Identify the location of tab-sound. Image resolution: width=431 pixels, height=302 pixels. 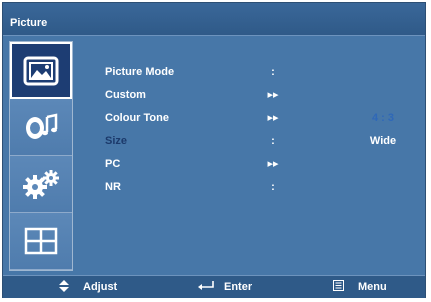
(41, 127).